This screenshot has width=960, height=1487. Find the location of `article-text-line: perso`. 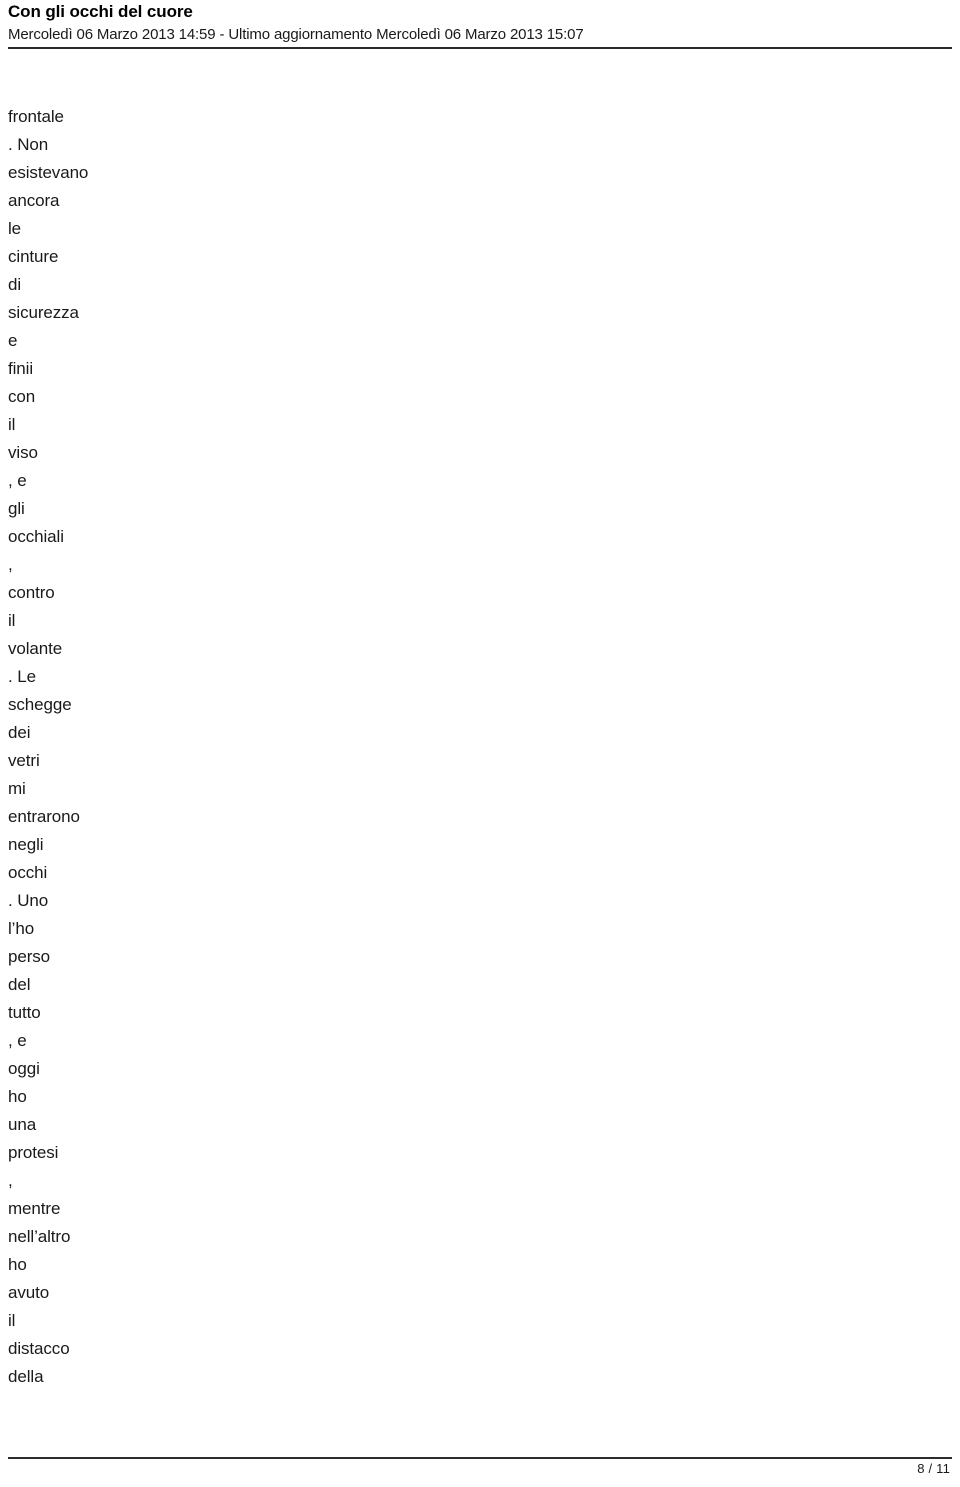

article-text-line: perso is located at coordinates (29, 956).